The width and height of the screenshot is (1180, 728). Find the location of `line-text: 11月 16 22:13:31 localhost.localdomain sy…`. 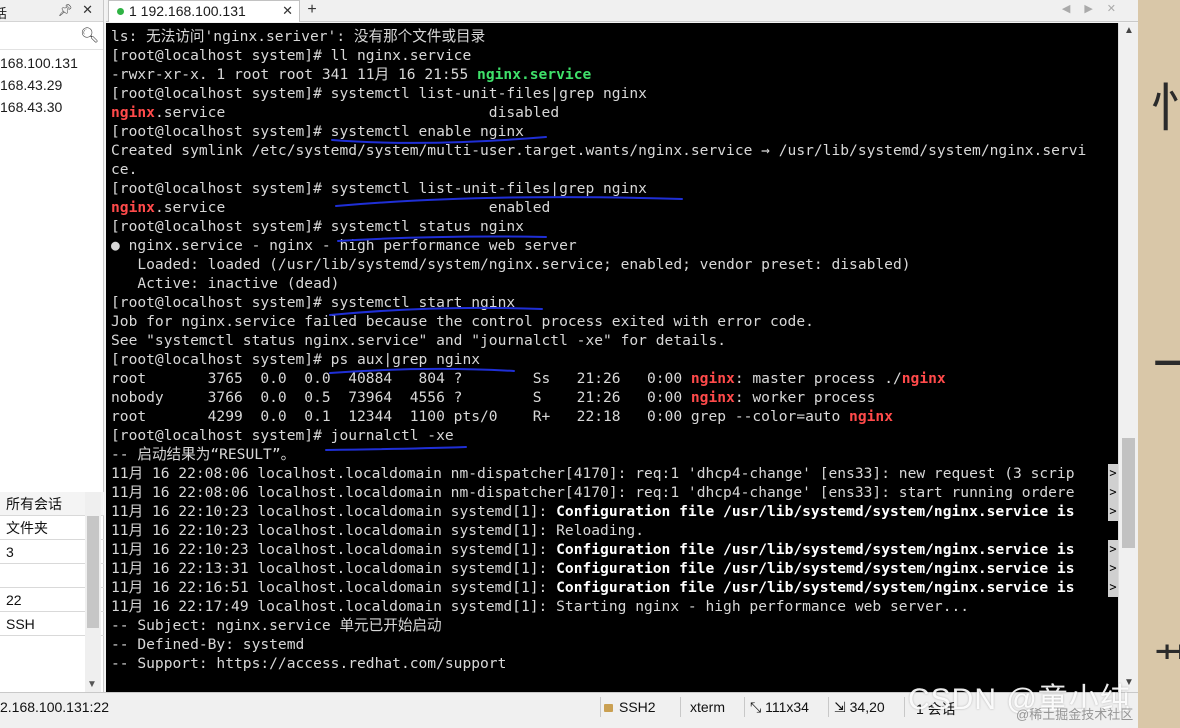

line-text: 11月 16 22:13:31 localhost.localdomain sy… is located at coordinates (334, 568).